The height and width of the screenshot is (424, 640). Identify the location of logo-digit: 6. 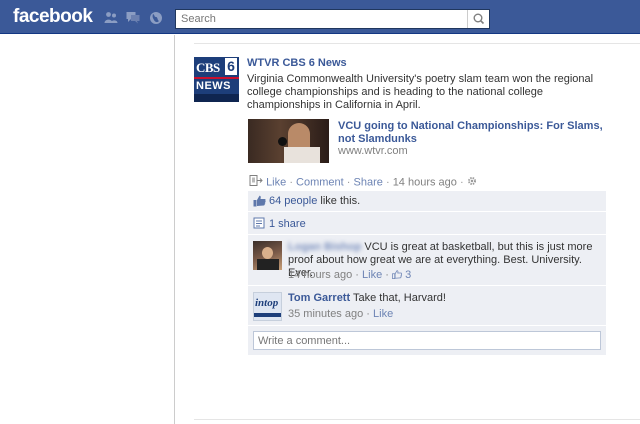
(231, 66).